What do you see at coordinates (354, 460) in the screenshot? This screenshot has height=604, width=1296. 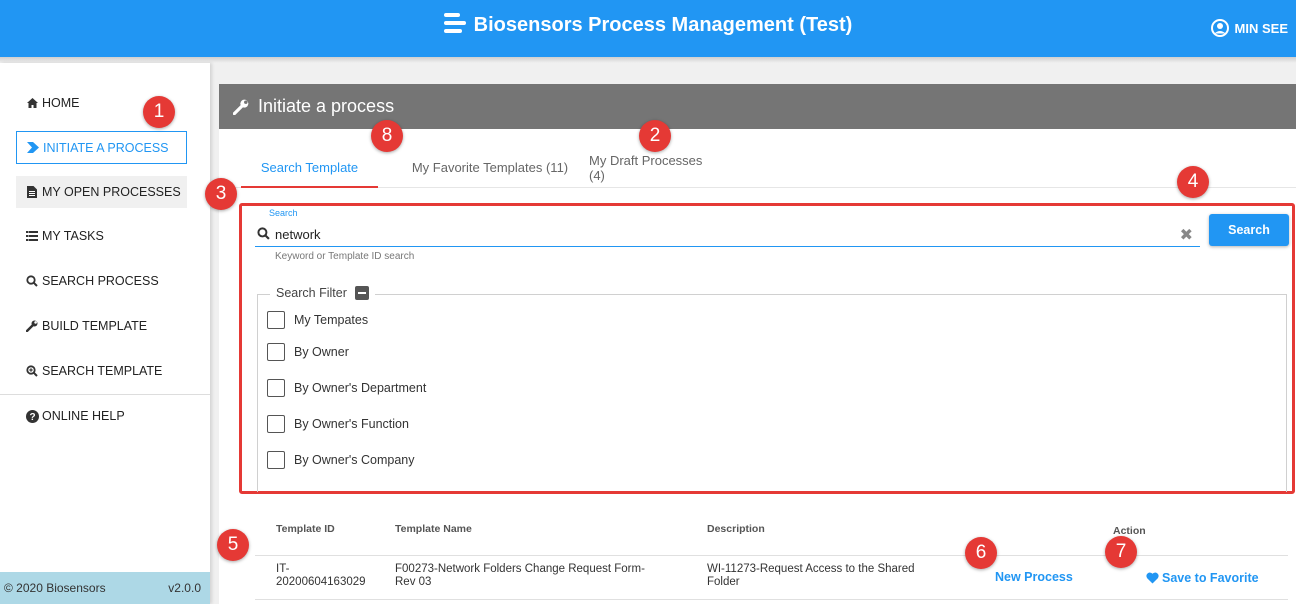 I see `filter-option-label: By Owner's Company` at bounding box center [354, 460].